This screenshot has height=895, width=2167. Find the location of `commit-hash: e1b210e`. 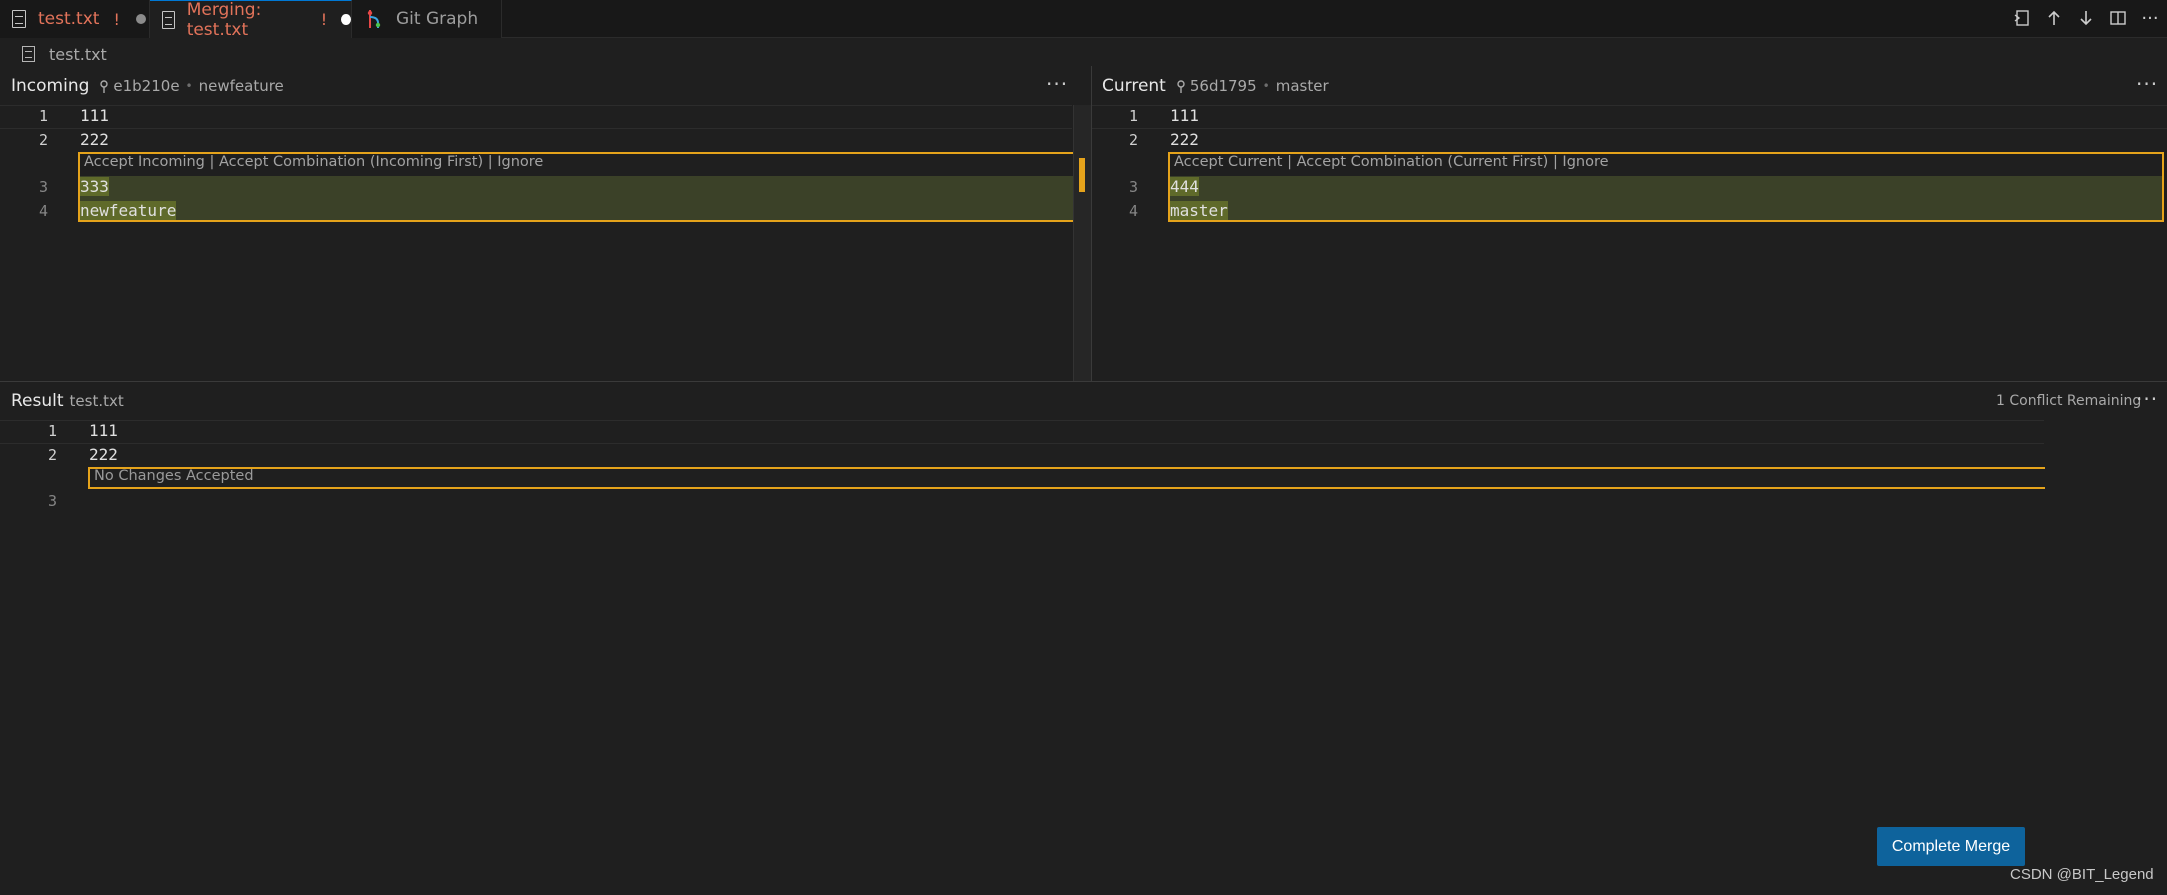

commit-hash: e1b210e is located at coordinates (146, 86).